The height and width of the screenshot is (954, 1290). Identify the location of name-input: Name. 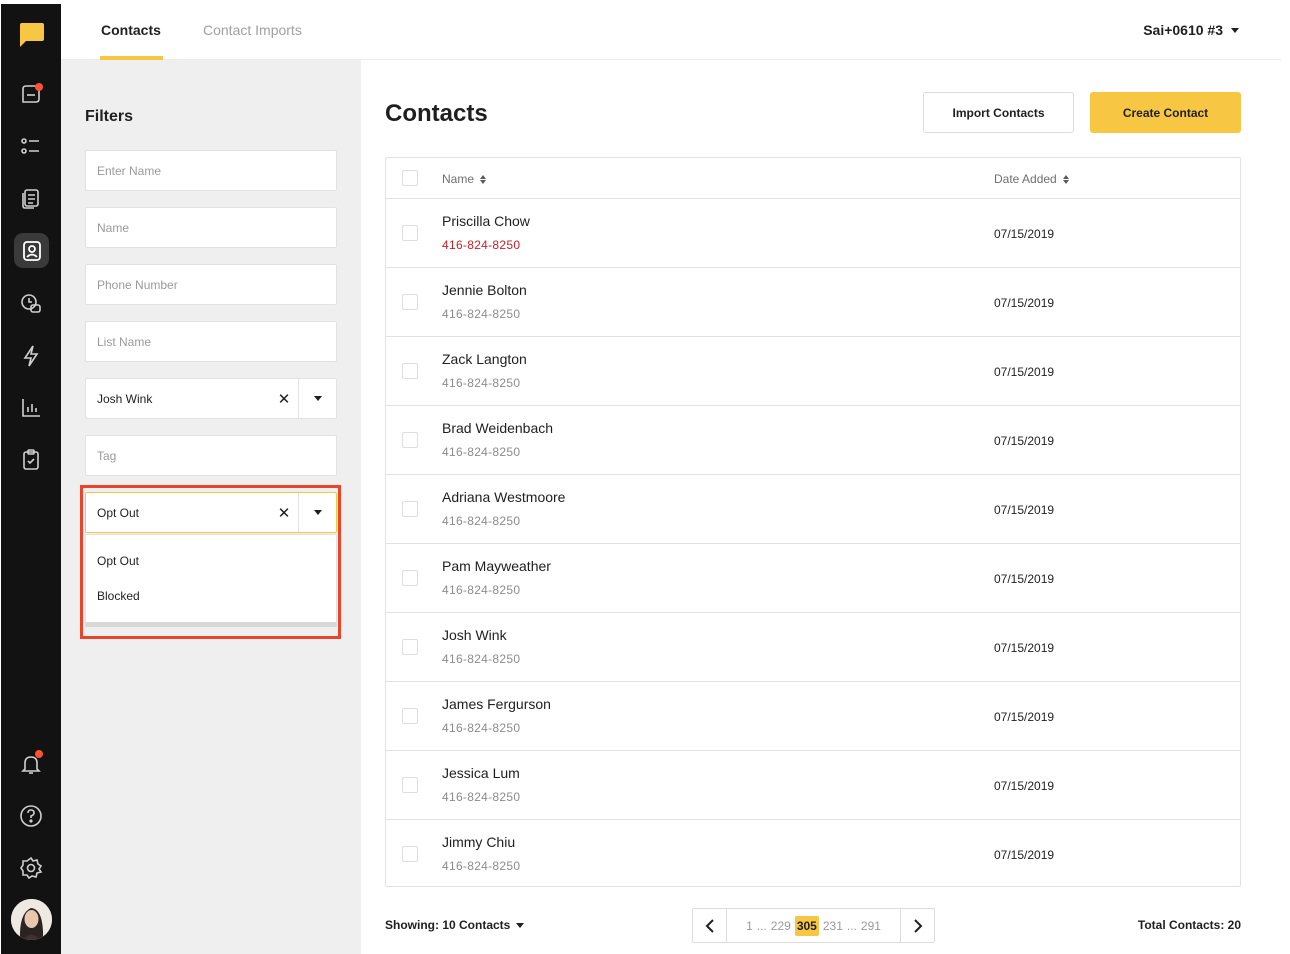
(211, 227).